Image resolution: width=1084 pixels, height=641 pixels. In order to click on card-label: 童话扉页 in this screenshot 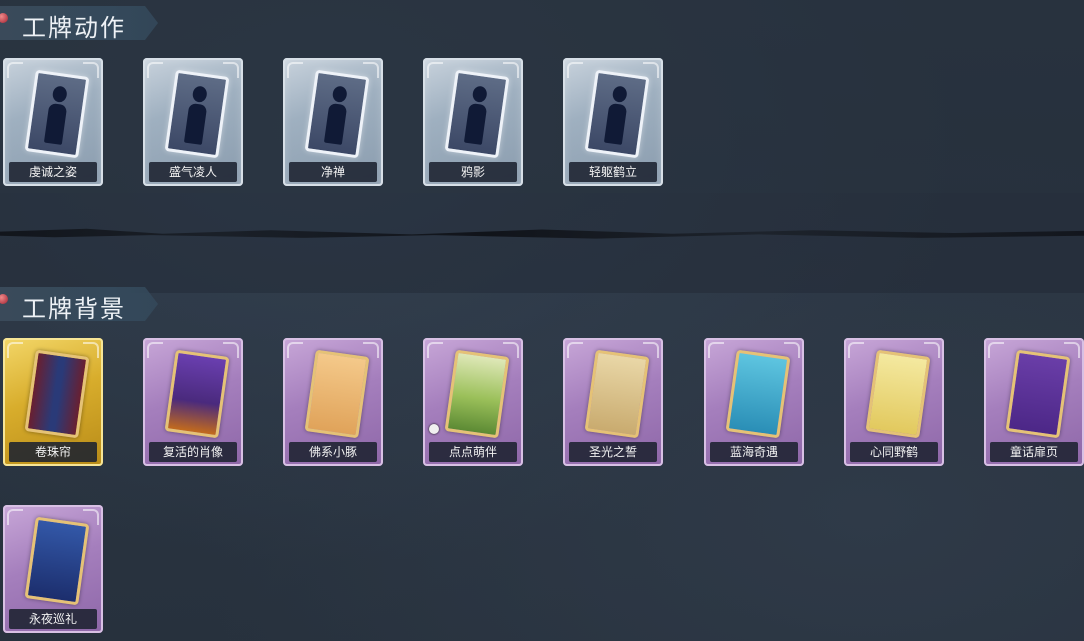, I will do `click(1034, 452)`.